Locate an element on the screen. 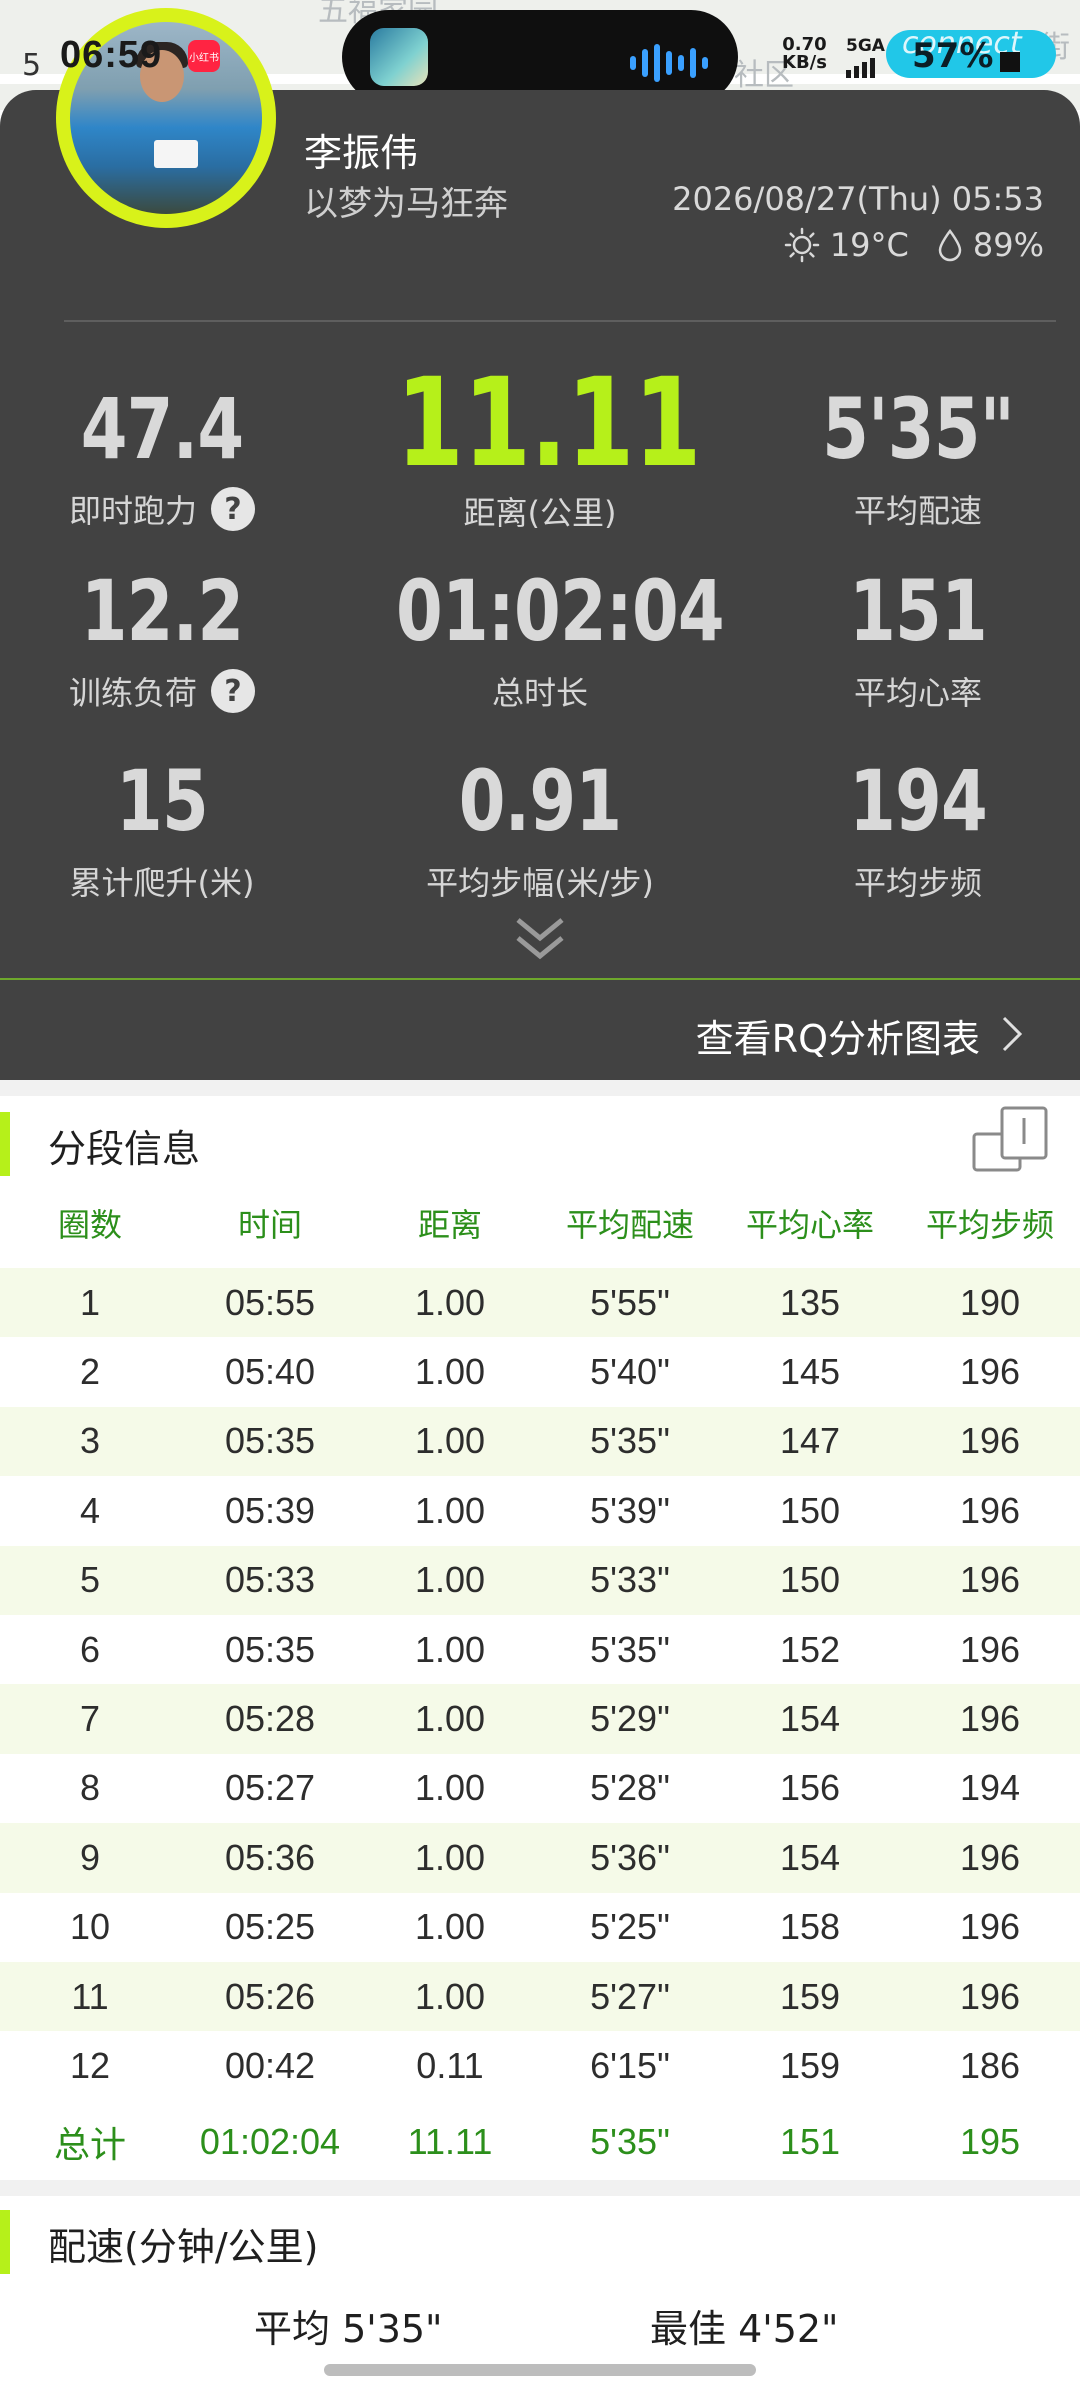 This screenshot has height=2400, width=1080. metric-label: 平均步频 is located at coordinates (917, 883).